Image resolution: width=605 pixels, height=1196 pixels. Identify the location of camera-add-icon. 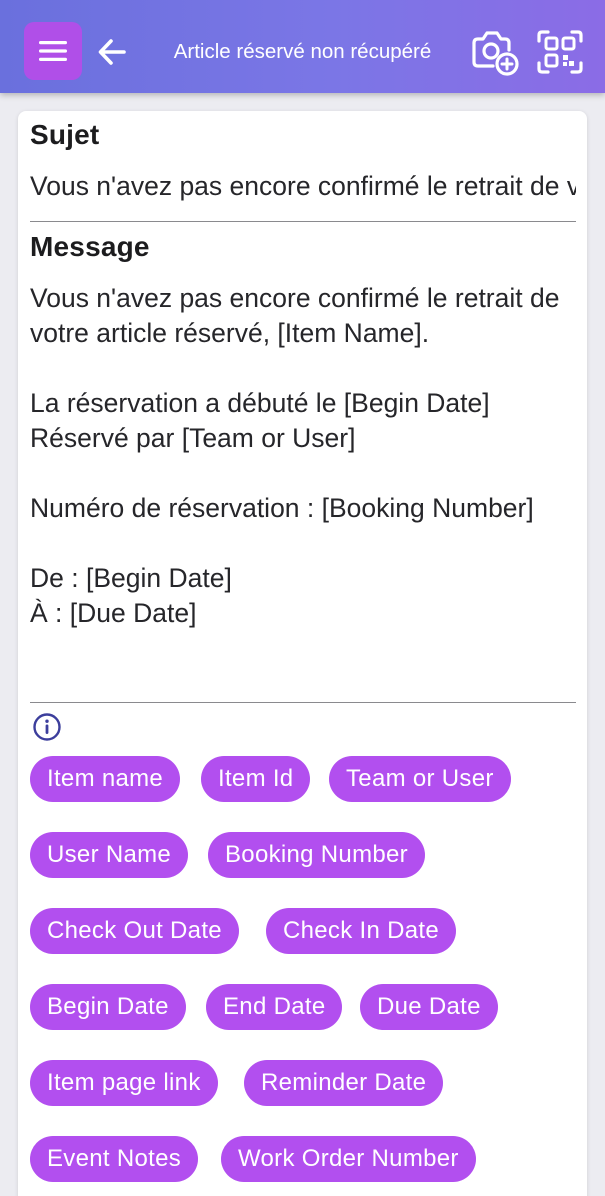
(495, 53).